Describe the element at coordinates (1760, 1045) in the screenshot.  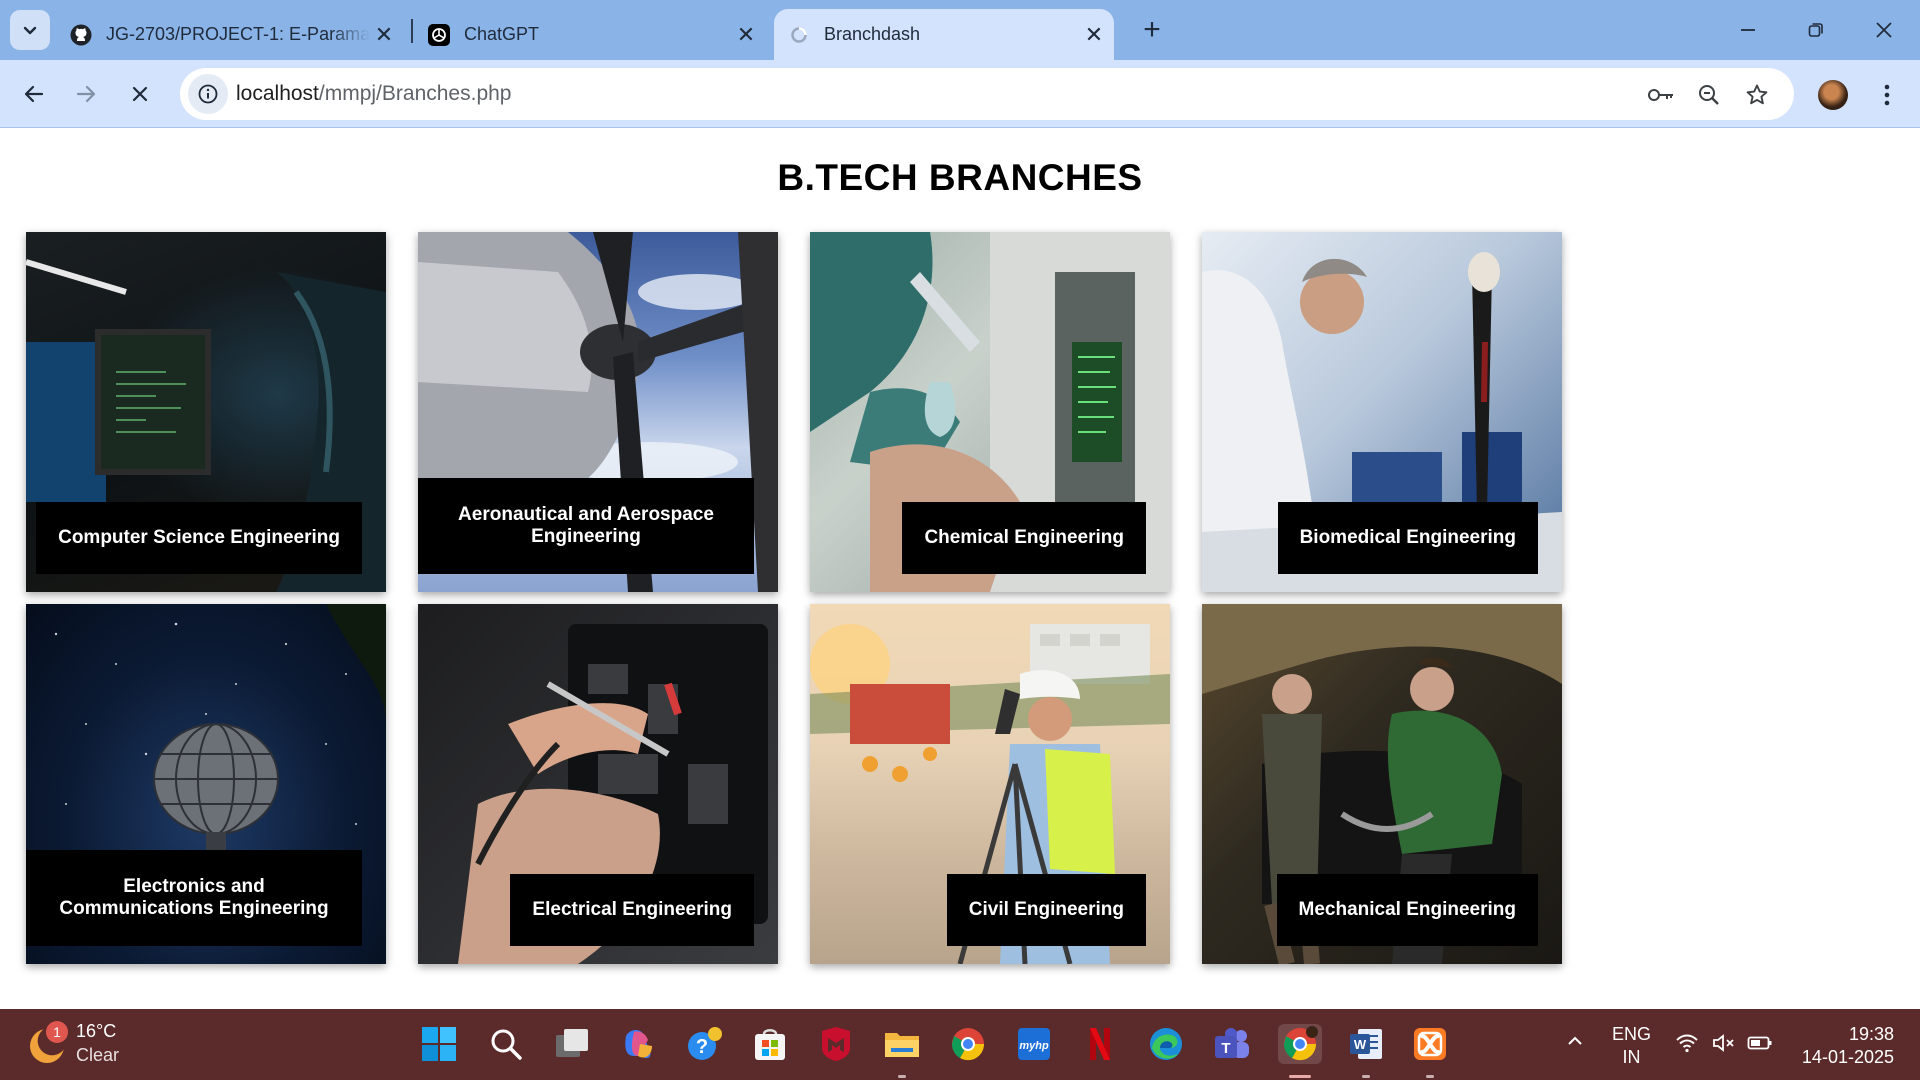
I see `battery-icon` at that location.